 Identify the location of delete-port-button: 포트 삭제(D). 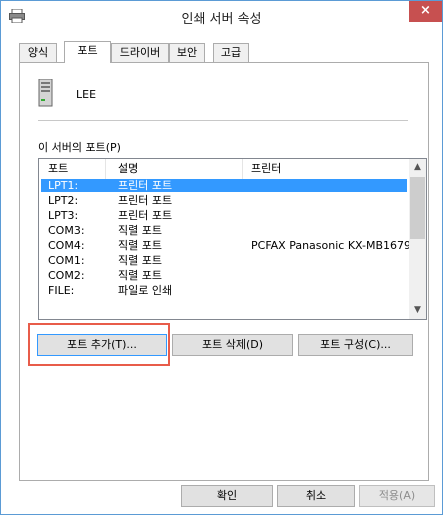
(232, 345).